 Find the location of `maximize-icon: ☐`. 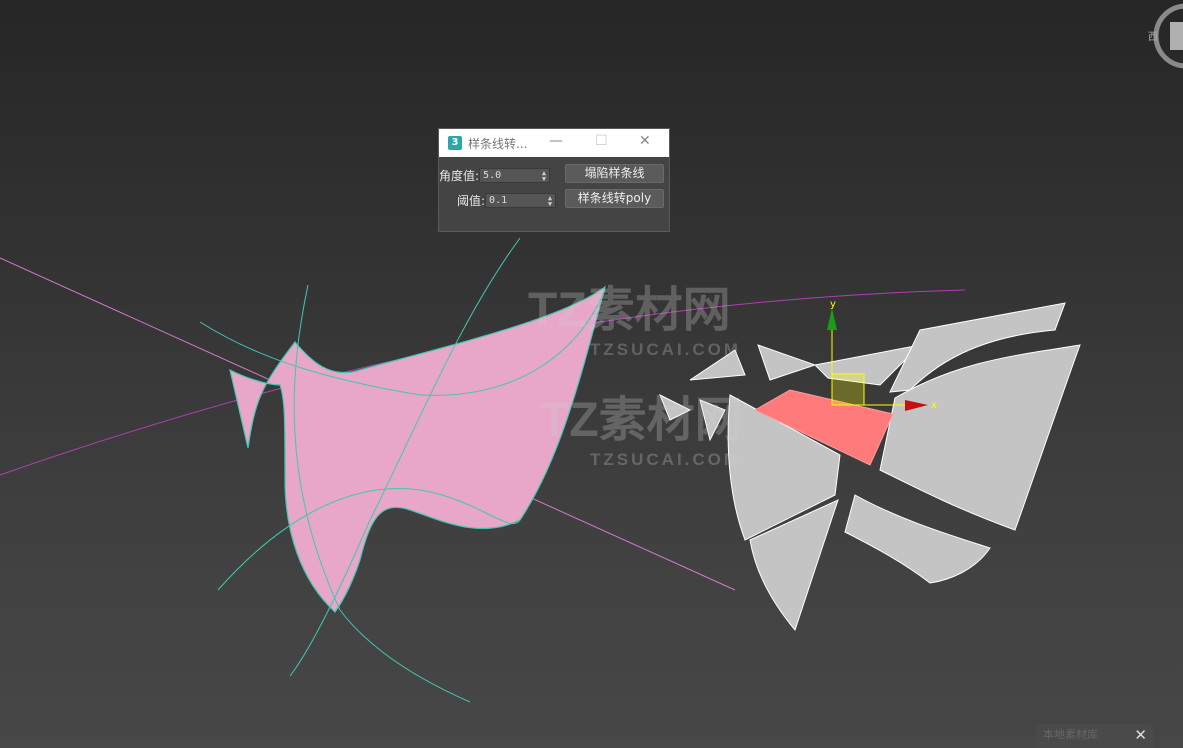

maximize-icon: ☐ is located at coordinates (601, 141).